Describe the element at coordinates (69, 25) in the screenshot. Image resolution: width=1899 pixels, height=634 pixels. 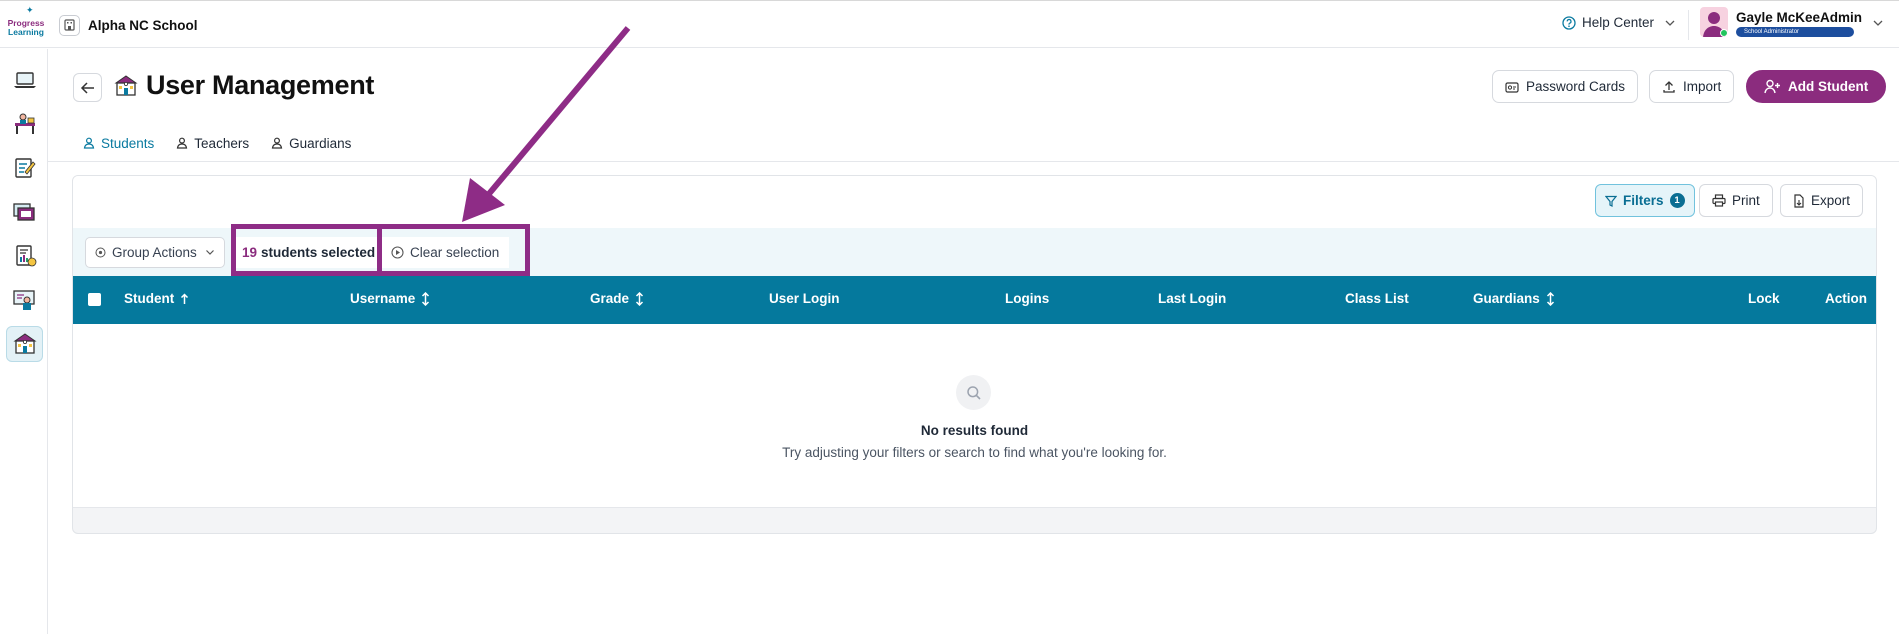
I see `school-icon` at that location.